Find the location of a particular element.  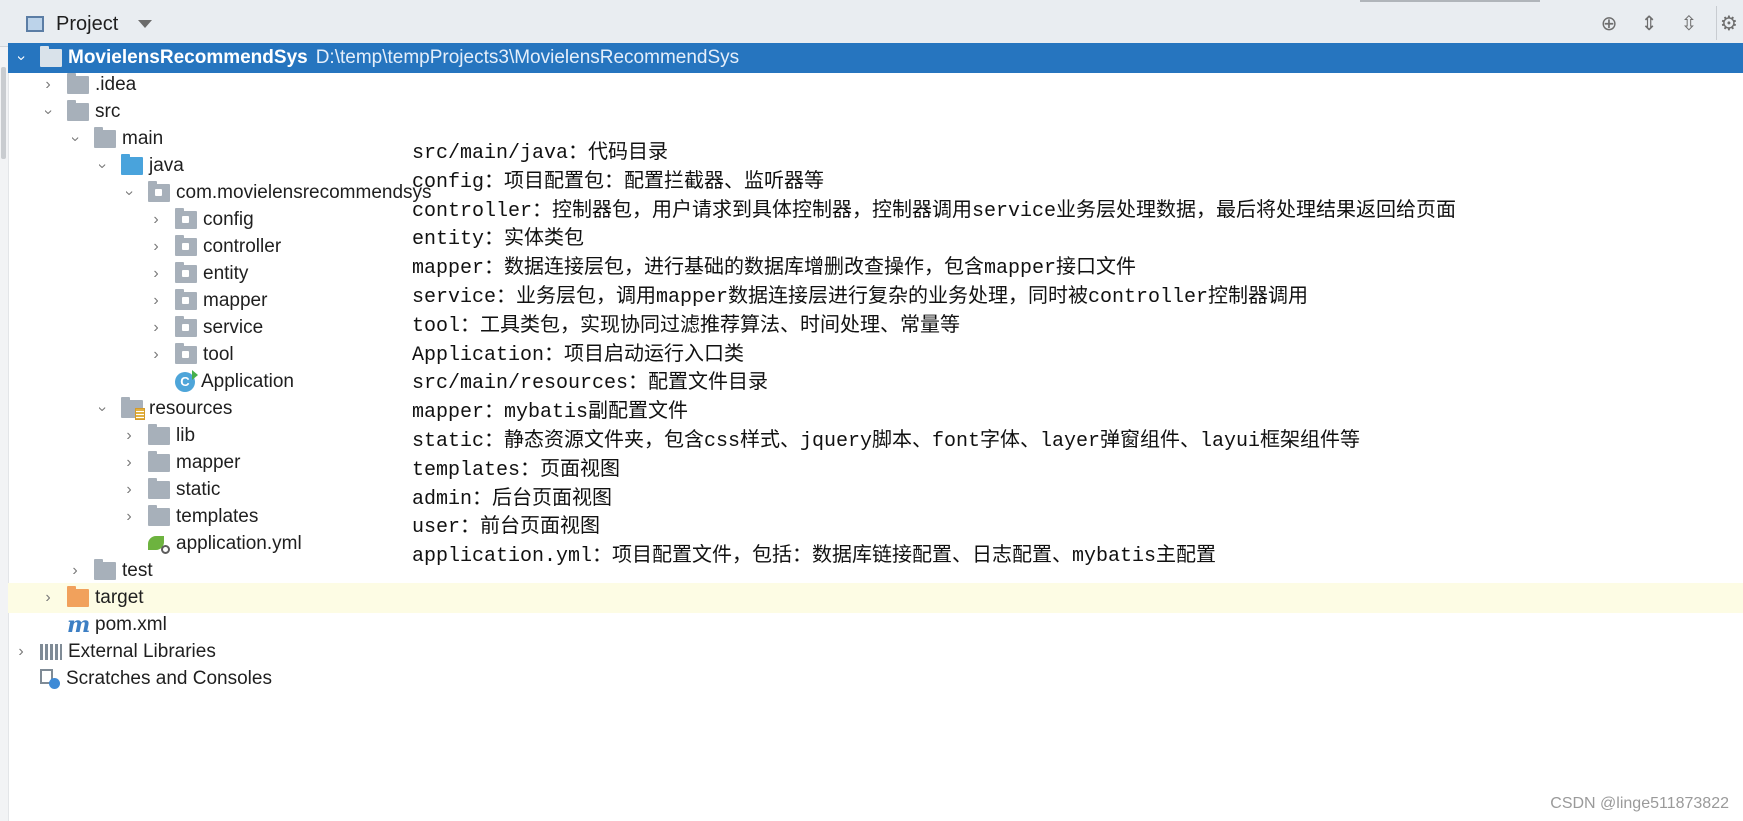

annotation-line: Application：项目启动运行入口类 is located at coordinates (578, 355).